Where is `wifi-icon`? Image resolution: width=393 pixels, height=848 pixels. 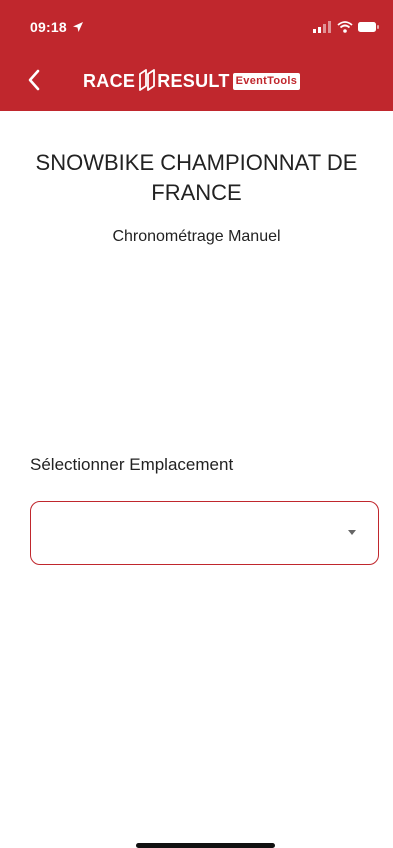
wifi-icon is located at coordinates (345, 27).